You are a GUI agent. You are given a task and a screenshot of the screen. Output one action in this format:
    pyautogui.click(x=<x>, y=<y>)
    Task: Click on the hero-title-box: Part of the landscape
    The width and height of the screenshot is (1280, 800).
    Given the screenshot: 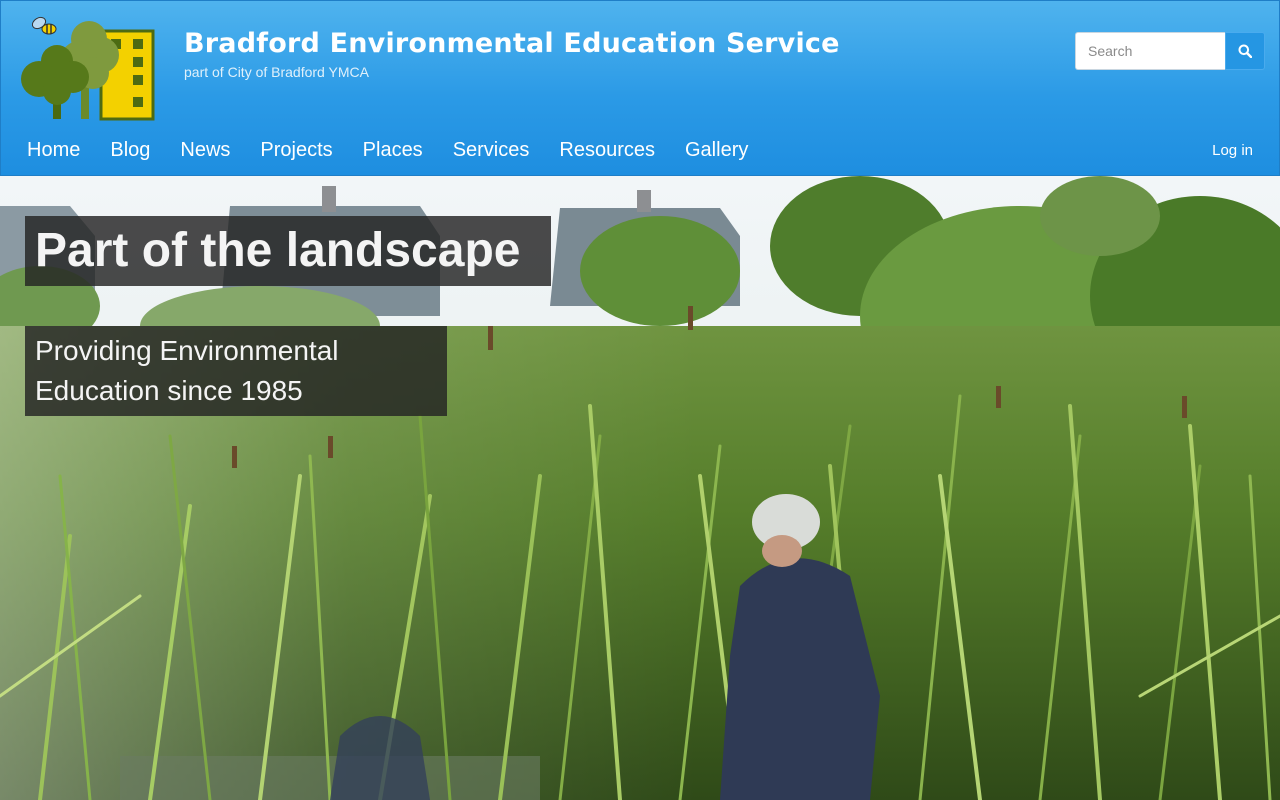 What is the action you would take?
    pyautogui.click(x=288, y=251)
    